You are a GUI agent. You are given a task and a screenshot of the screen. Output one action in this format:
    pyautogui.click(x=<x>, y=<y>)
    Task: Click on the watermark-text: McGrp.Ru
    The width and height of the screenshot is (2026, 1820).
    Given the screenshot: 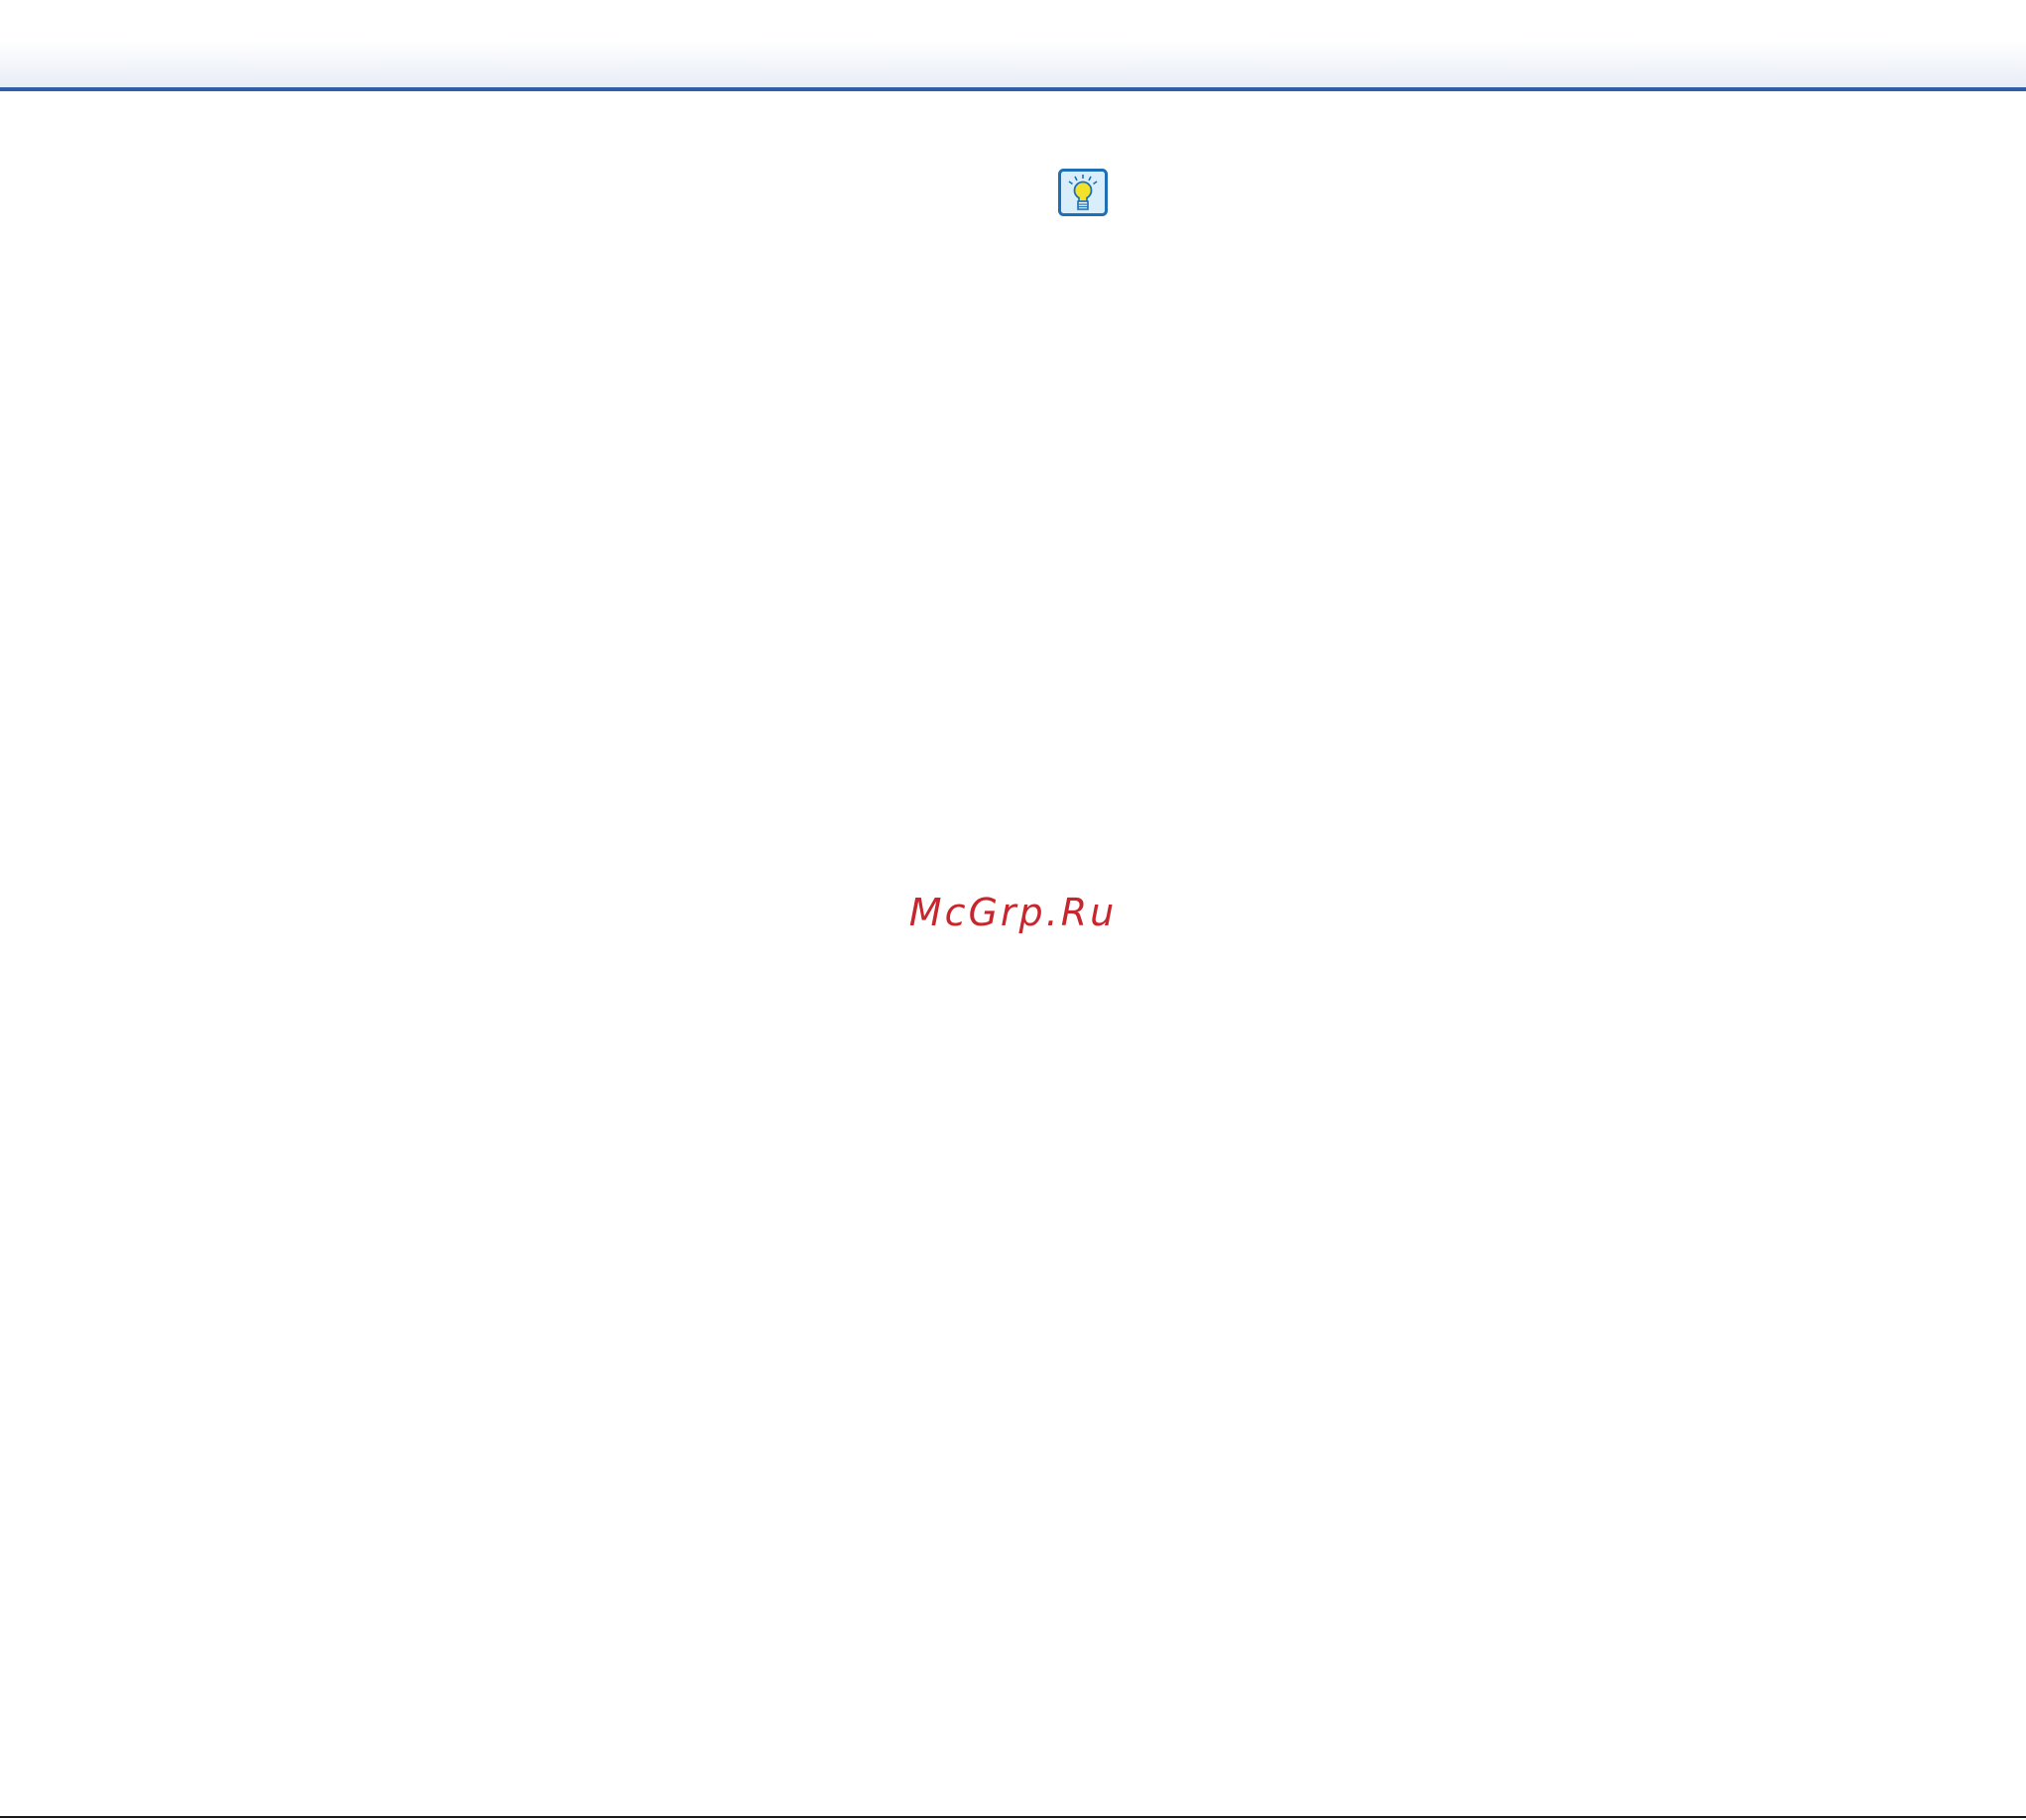 What is the action you would take?
    pyautogui.click(x=1013, y=912)
    